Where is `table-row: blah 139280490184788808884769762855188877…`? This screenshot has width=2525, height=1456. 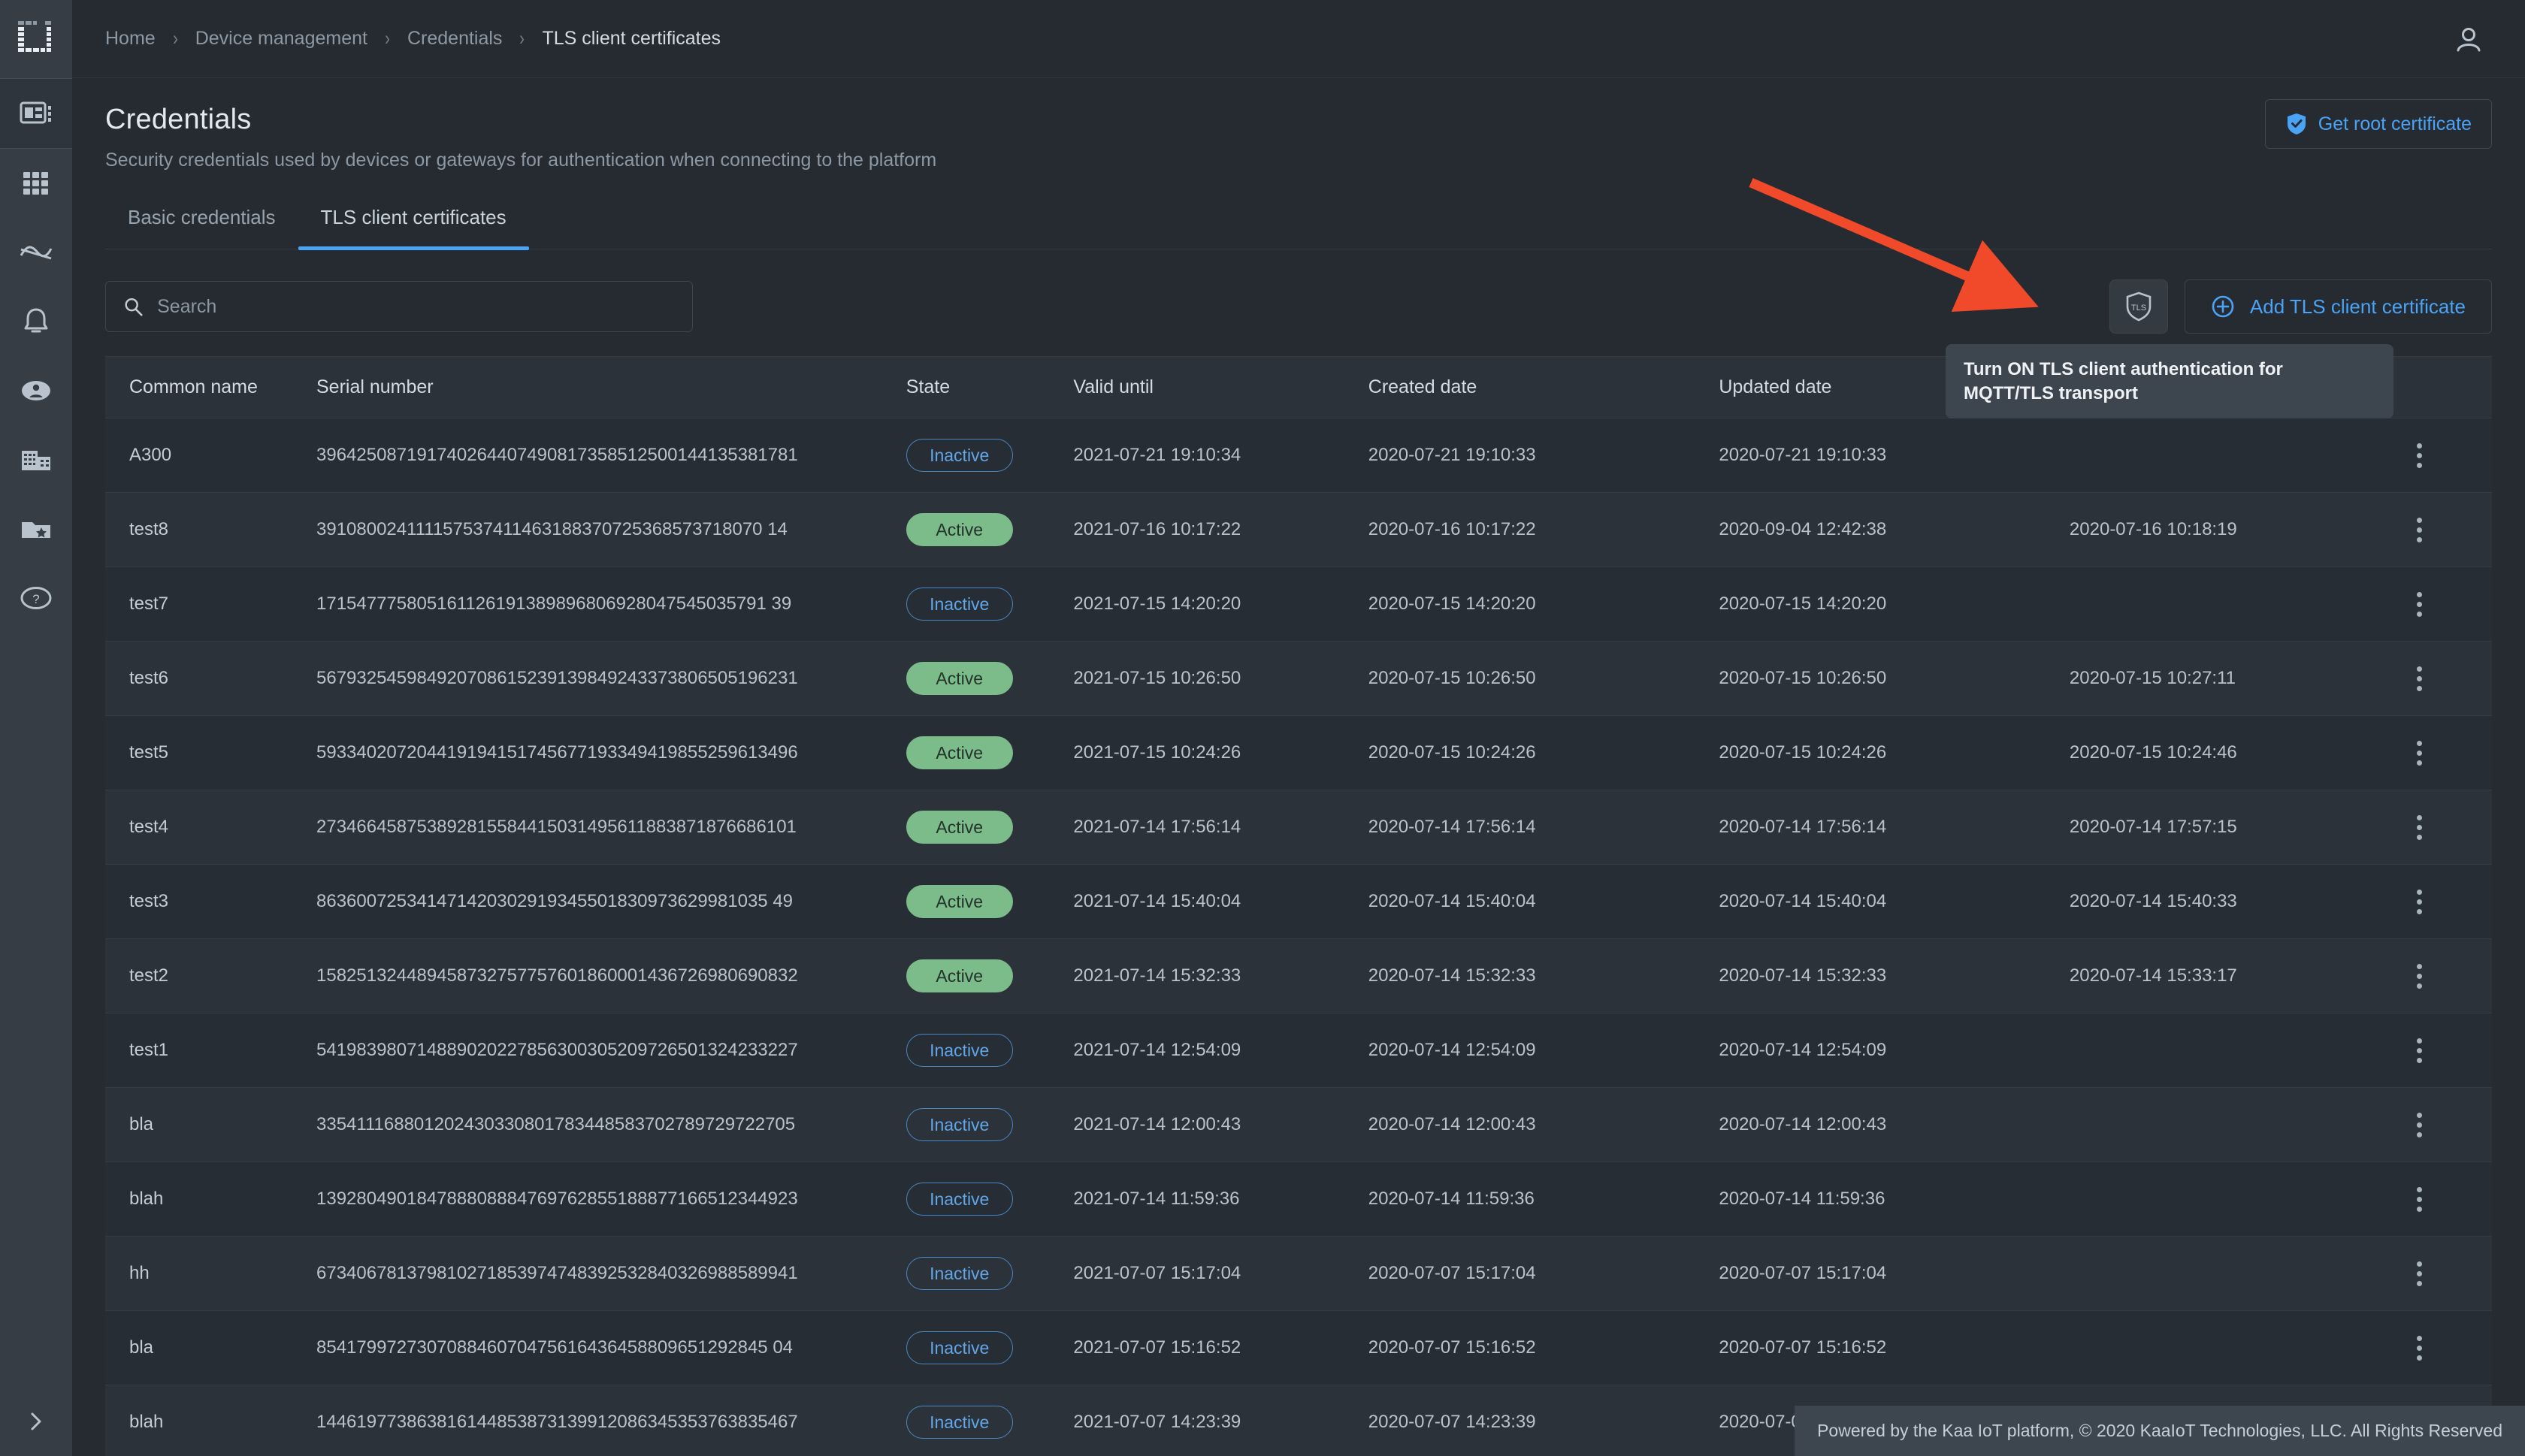 table-row: blah 139280490184788808884769762855188877… is located at coordinates (1298, 1199).